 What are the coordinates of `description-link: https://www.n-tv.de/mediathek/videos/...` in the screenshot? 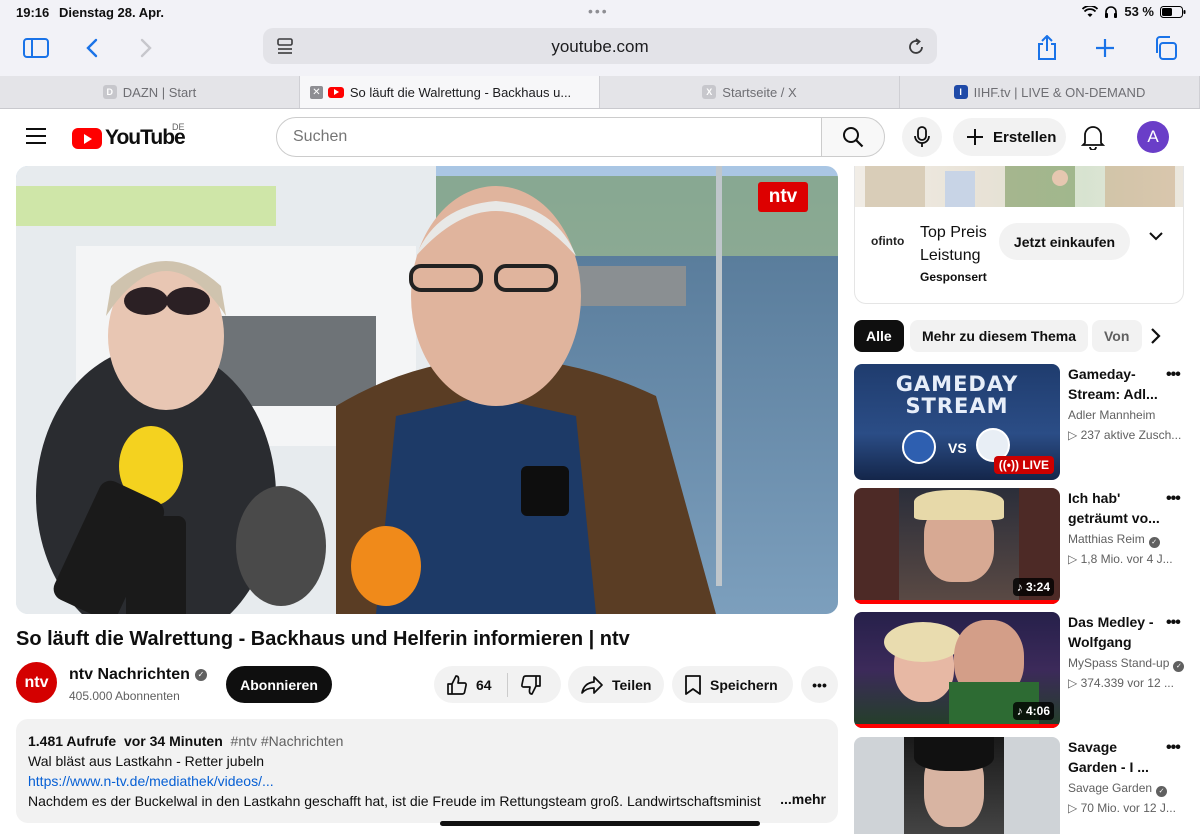 It's located at (151, 781).